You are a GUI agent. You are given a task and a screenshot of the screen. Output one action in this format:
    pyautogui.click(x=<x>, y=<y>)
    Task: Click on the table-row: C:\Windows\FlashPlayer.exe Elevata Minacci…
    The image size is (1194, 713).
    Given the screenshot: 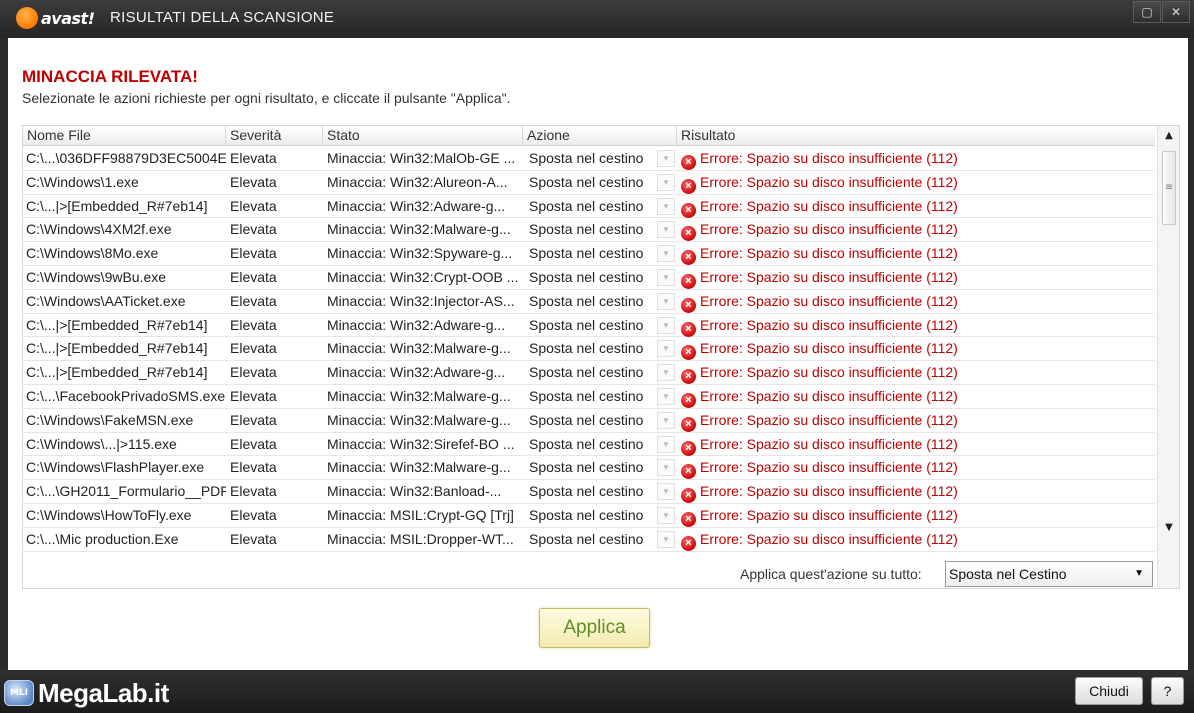 What is the action you would take?
    pyautogui.click(x=589, y=468)
    